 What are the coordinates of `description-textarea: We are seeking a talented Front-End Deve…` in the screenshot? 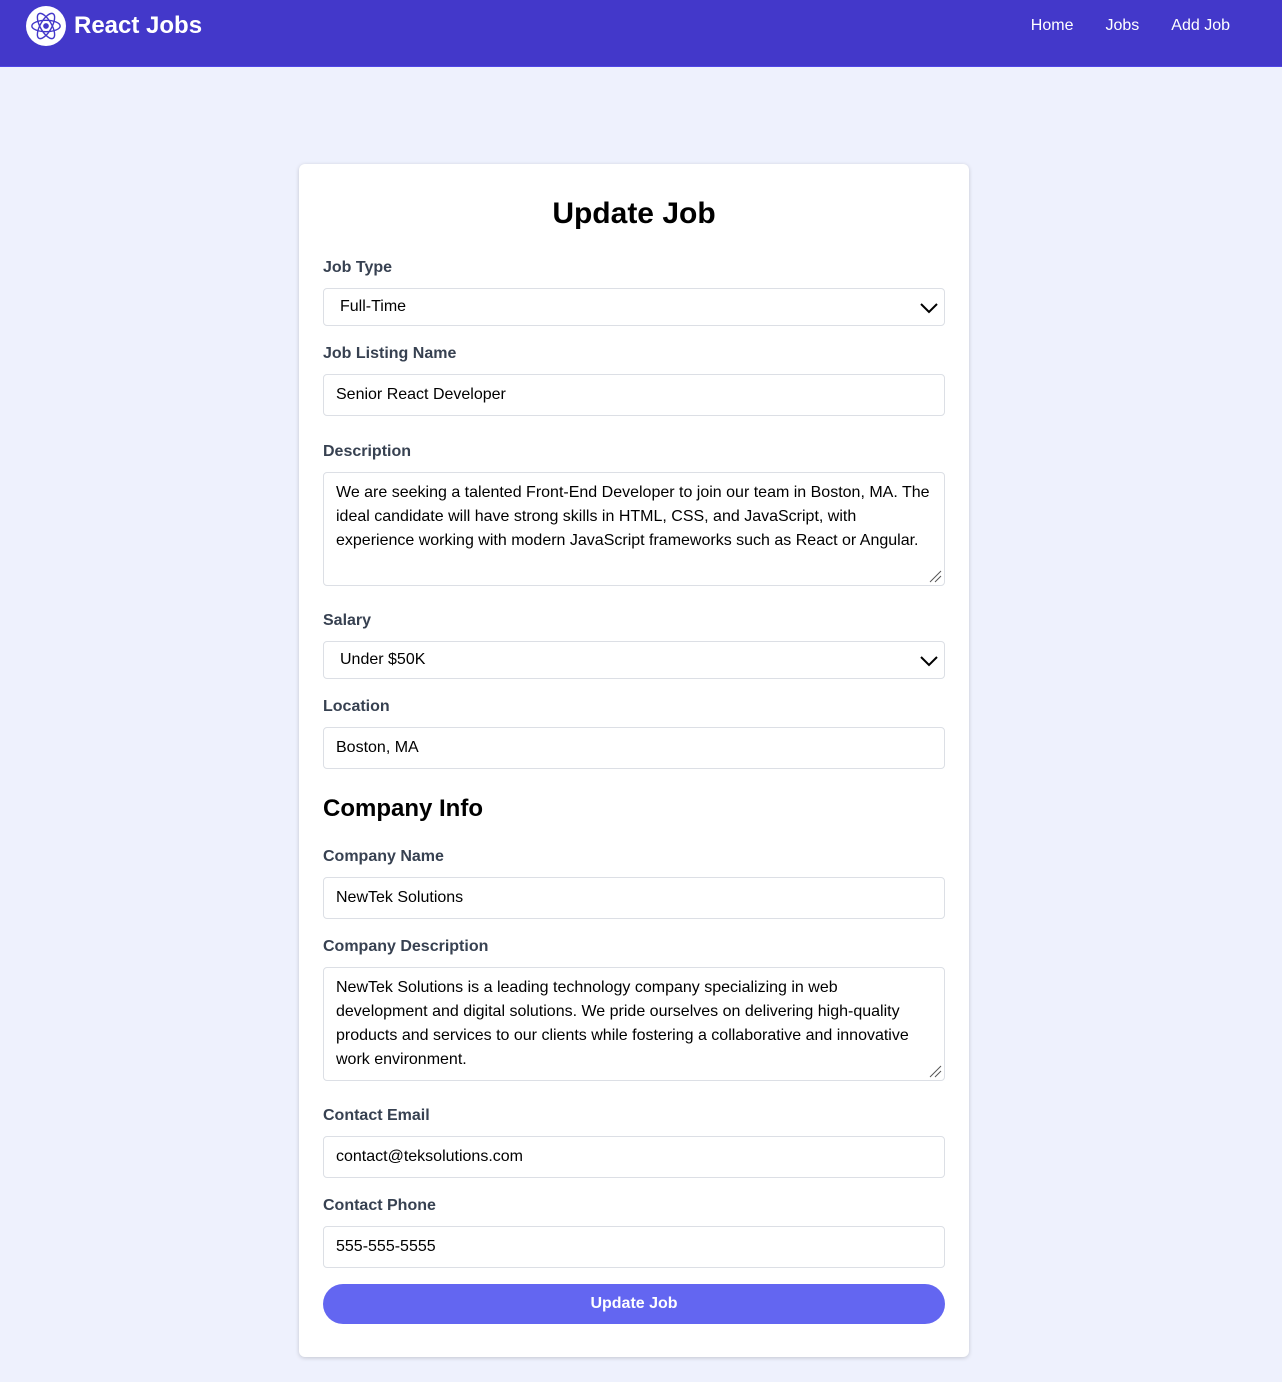 It's located at (634, 529).